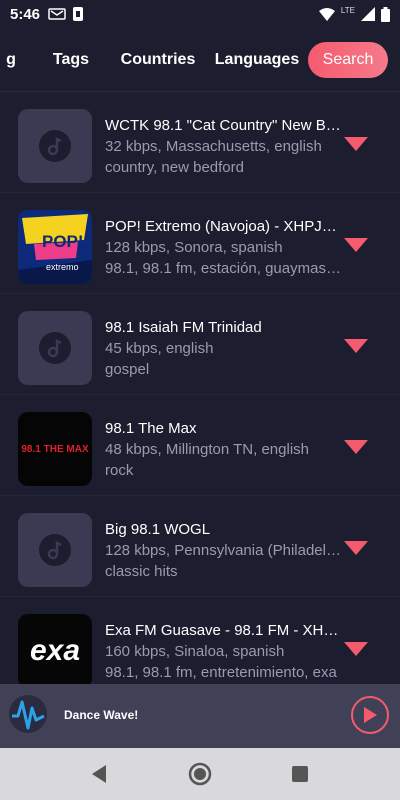  I want to click on station-title: 98.1 Isaiah FM Trinidad, so click(183, 327).